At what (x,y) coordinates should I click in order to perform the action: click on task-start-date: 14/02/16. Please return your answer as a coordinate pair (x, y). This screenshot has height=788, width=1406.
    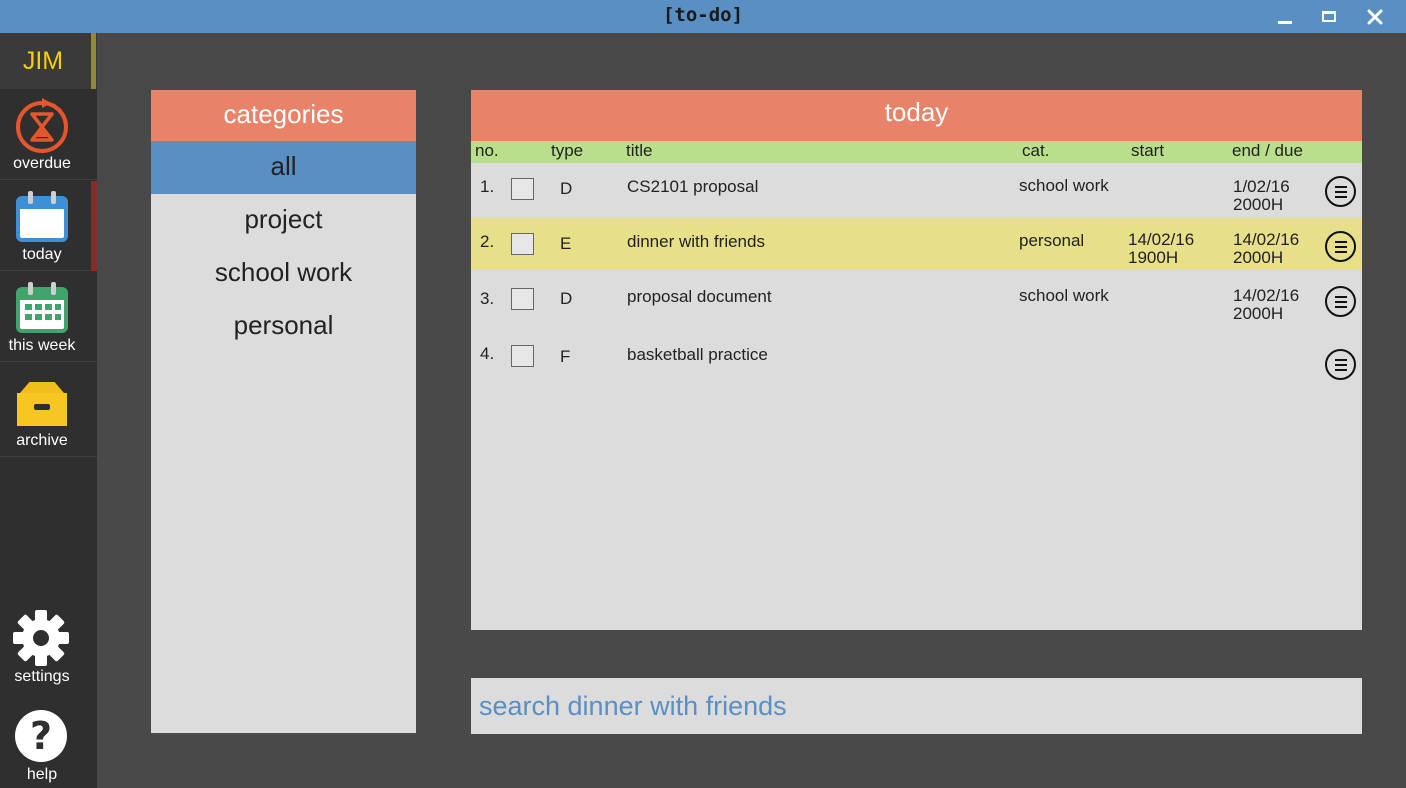
    Looking at the image, I should click on (1161, 239).